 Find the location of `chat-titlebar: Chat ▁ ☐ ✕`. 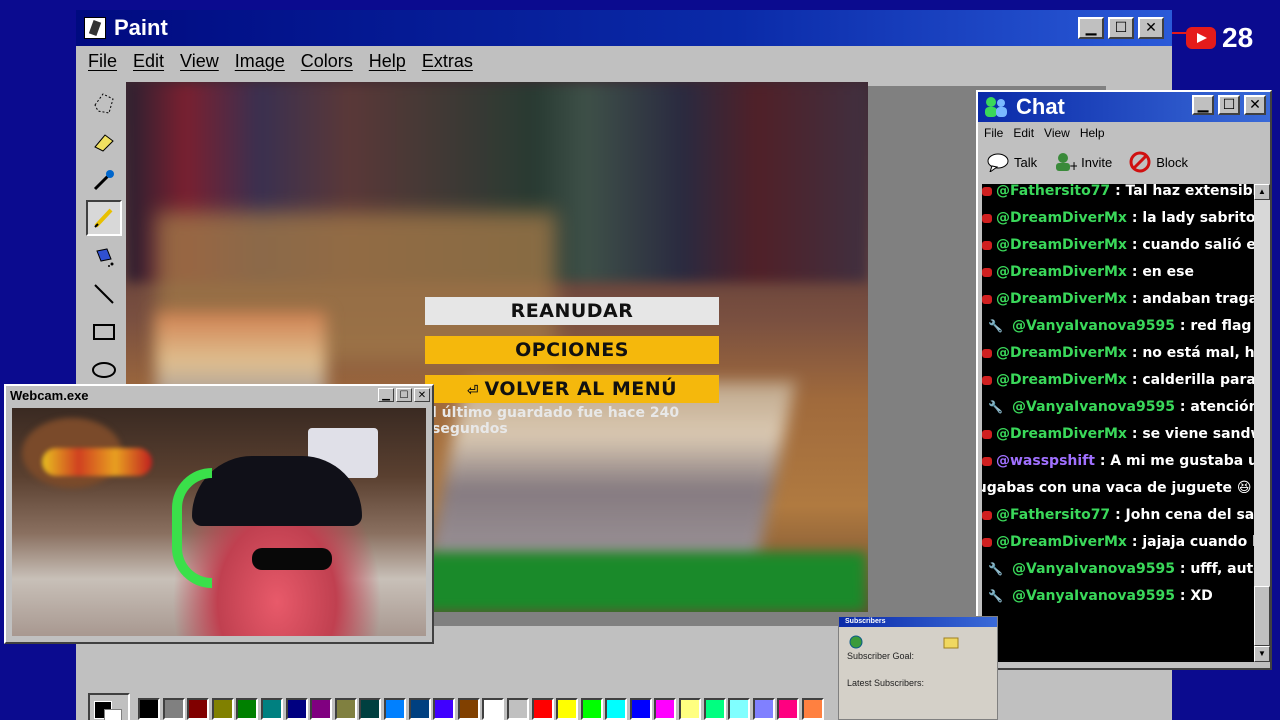

chat-titlebar: Chat ▁ ☐ ✕ is located at coordinates (1124, 107).